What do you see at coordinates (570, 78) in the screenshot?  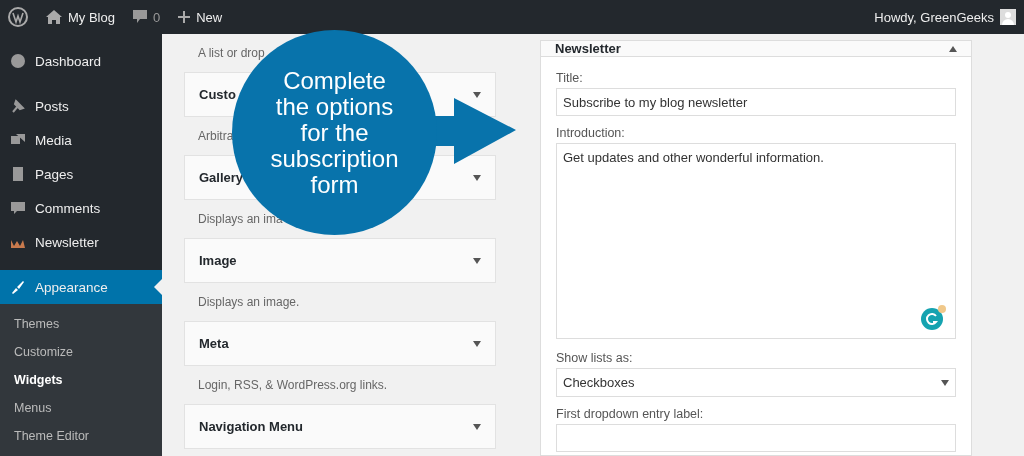 I see `field-label: Title:` at bounding box center [570, 78].